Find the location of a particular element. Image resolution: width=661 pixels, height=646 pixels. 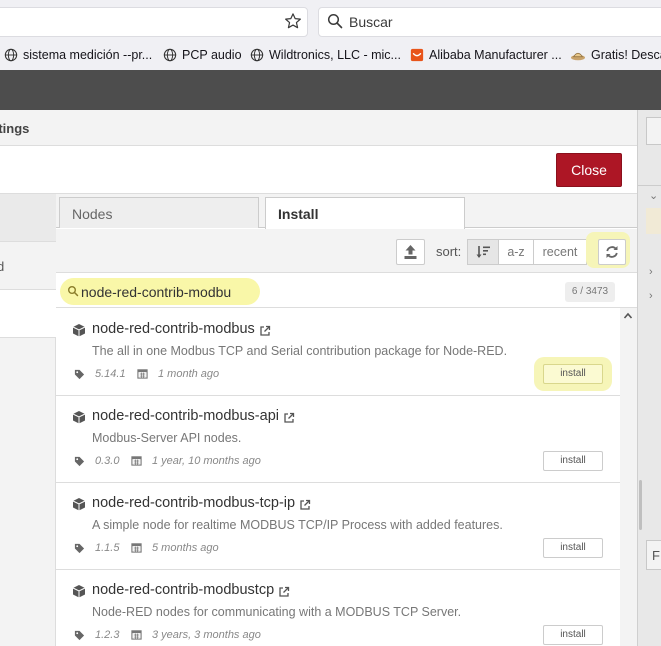

module-version: 0.3.0 is located at coordinates (107, 461).